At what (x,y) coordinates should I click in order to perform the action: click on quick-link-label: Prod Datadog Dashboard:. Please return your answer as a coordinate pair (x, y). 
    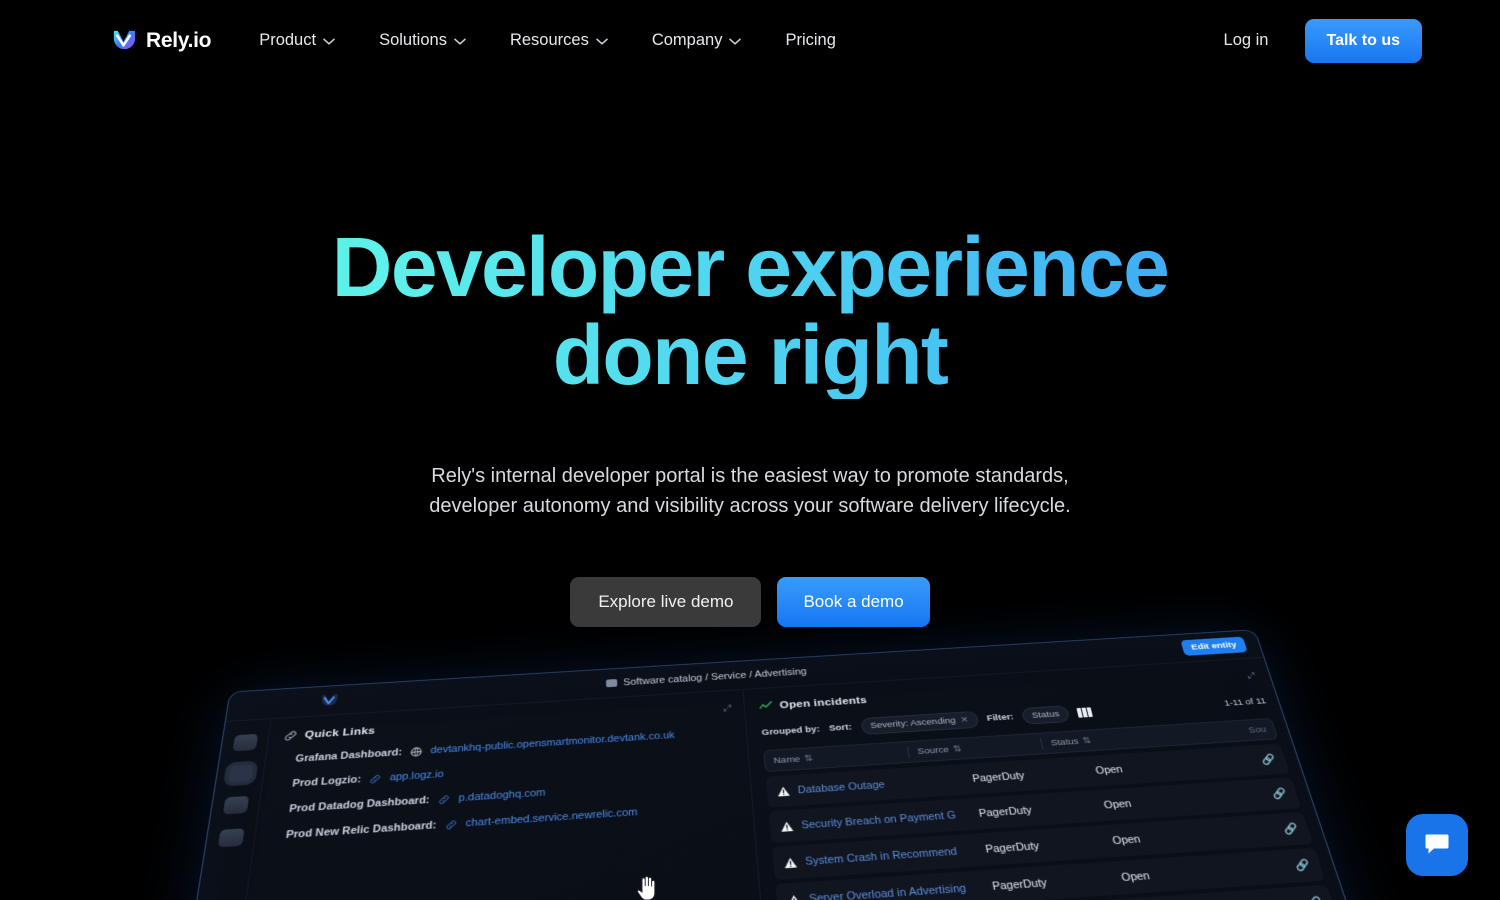
    Looking at the image, I should click on (359, 804).